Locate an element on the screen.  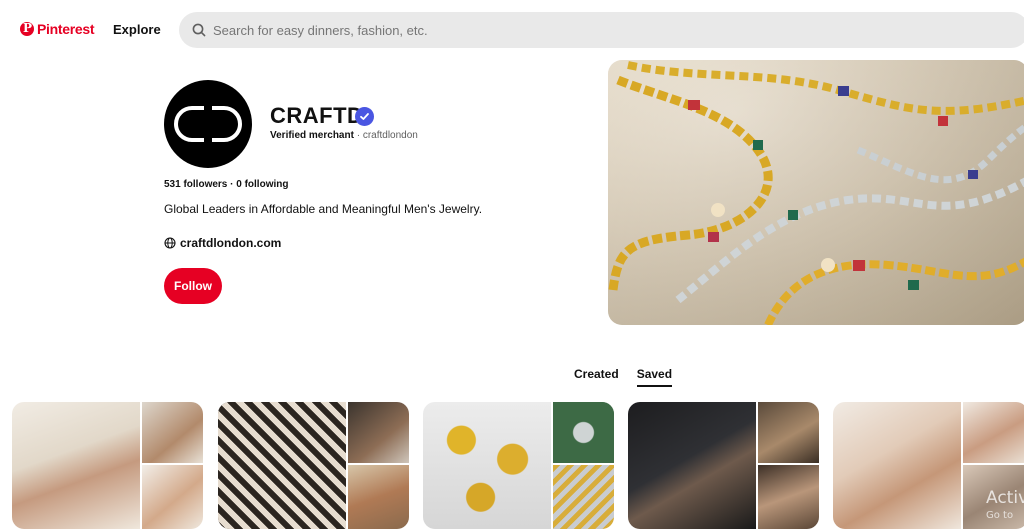
globe-icon is located at coordinates (170, 243).